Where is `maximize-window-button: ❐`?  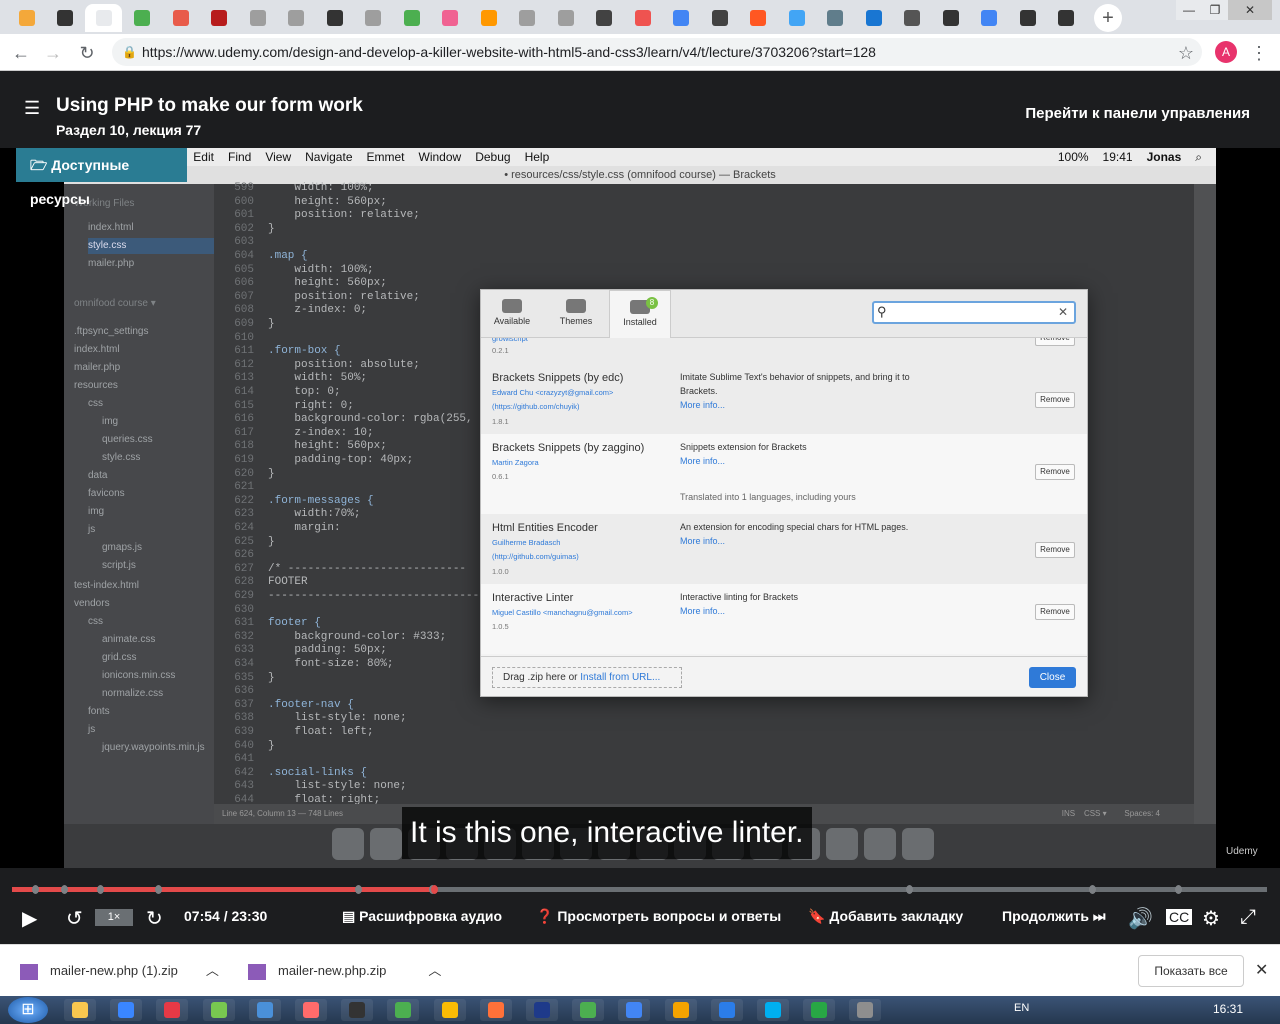
maximize-window-button: ❐ is located at coordinates (1215, 10).